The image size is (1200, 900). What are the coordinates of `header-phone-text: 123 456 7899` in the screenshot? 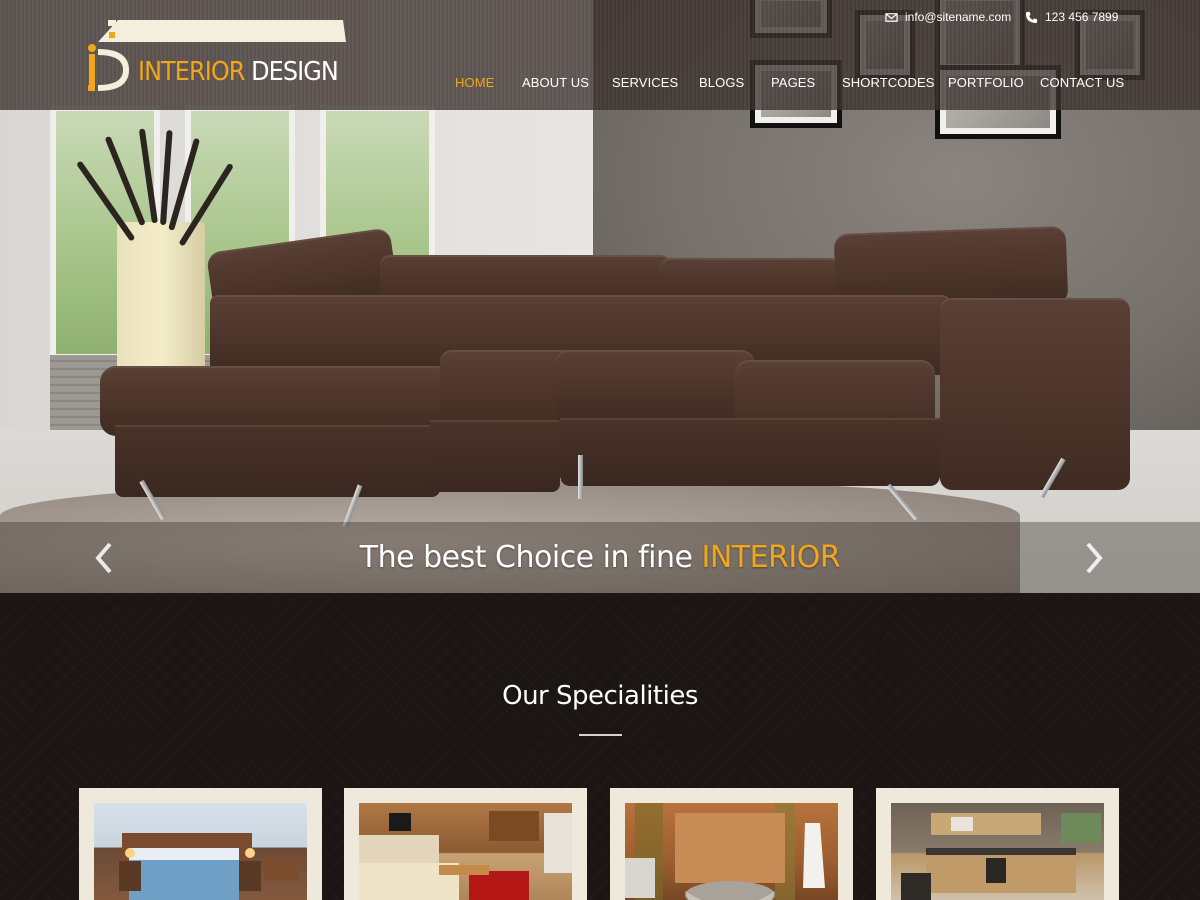 It's located at (1081, 17).